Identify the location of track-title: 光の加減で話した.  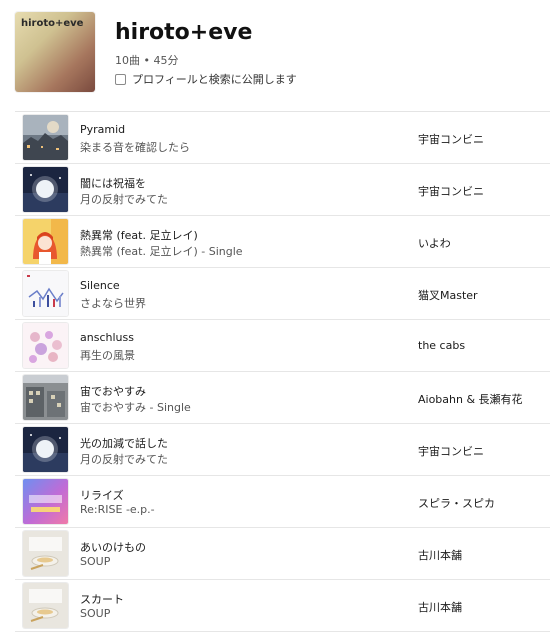
(124, 443).